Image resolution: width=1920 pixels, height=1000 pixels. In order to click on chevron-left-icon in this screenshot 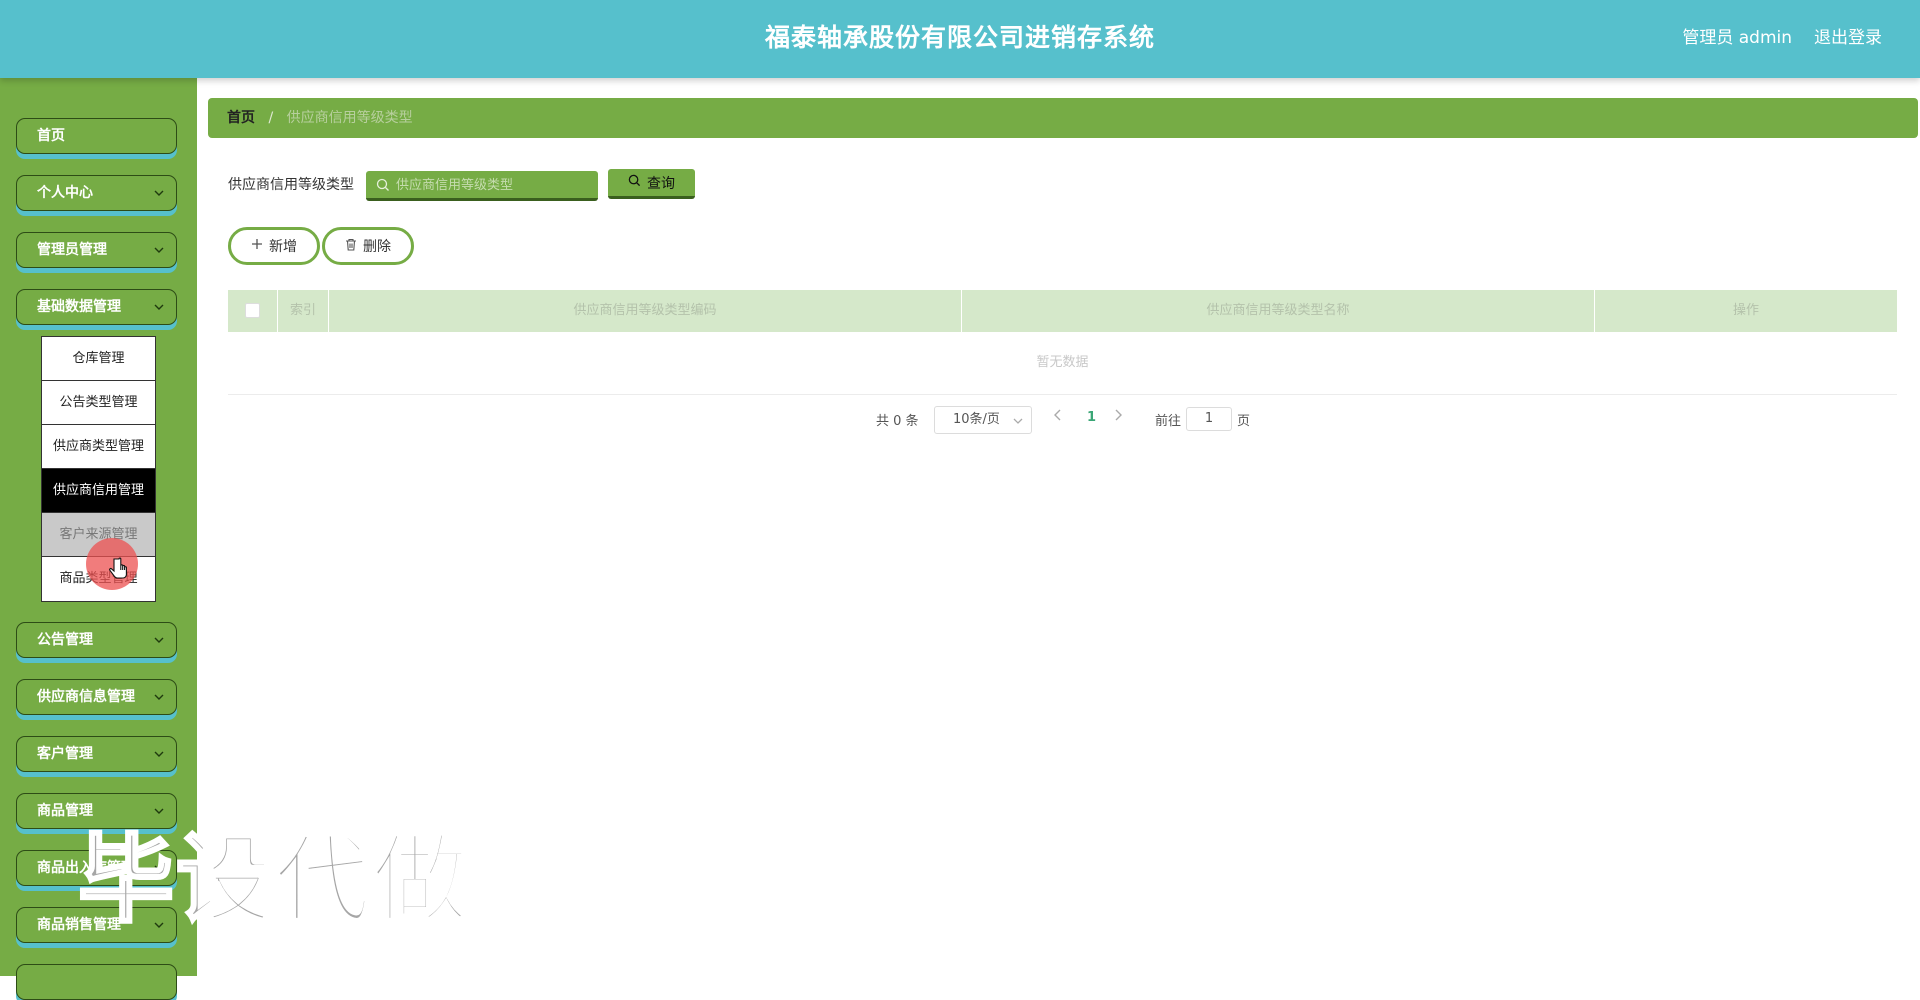, I will do `click(1057, 415)`.